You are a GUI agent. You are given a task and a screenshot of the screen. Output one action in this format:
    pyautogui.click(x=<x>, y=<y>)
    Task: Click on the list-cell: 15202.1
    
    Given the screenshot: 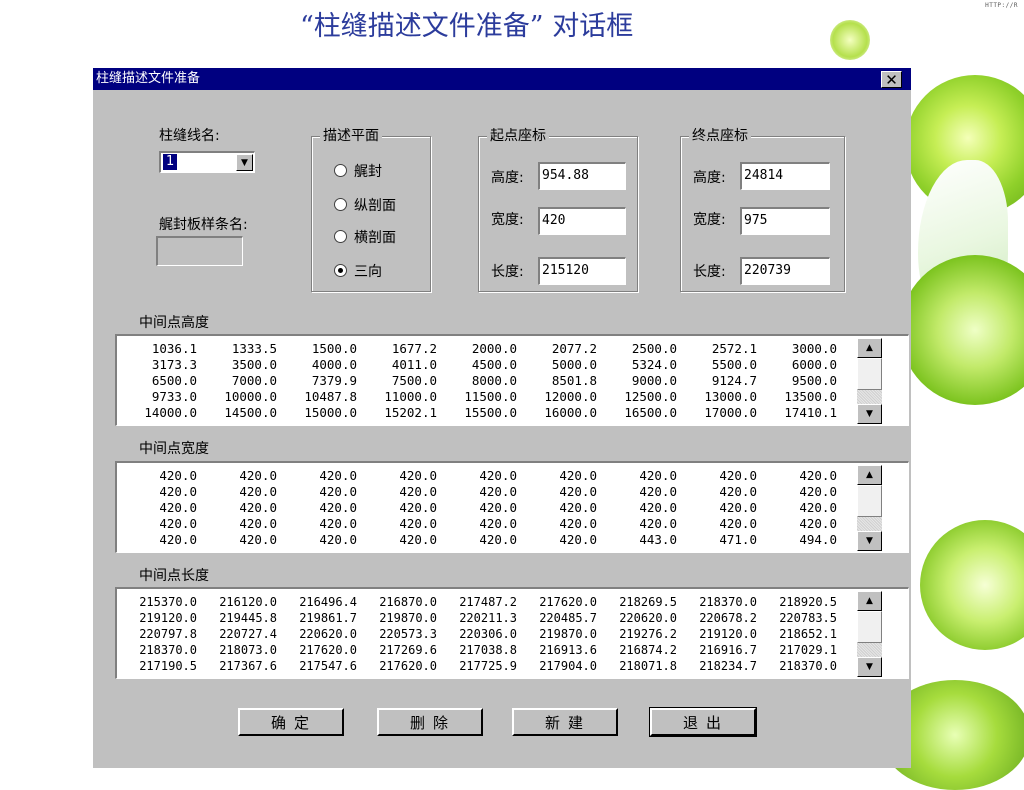 What is the action you would take?
    pyautogui.click(x=410, y=412)
    